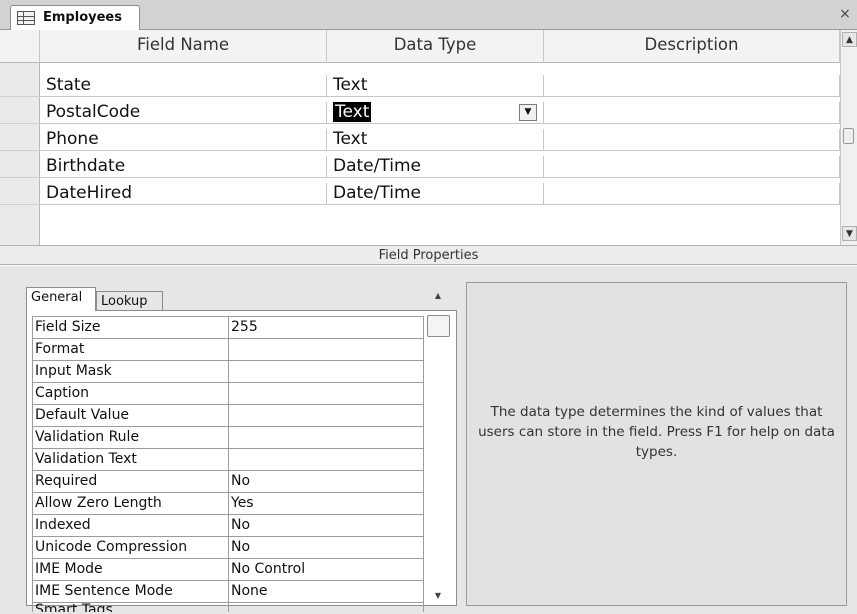 The height and width of the screenshot is (614, 857). What do you see at coordinates (130, 569) in the screenshot?
I see `property-name: IME Mode` at bounding box center [130, 569].